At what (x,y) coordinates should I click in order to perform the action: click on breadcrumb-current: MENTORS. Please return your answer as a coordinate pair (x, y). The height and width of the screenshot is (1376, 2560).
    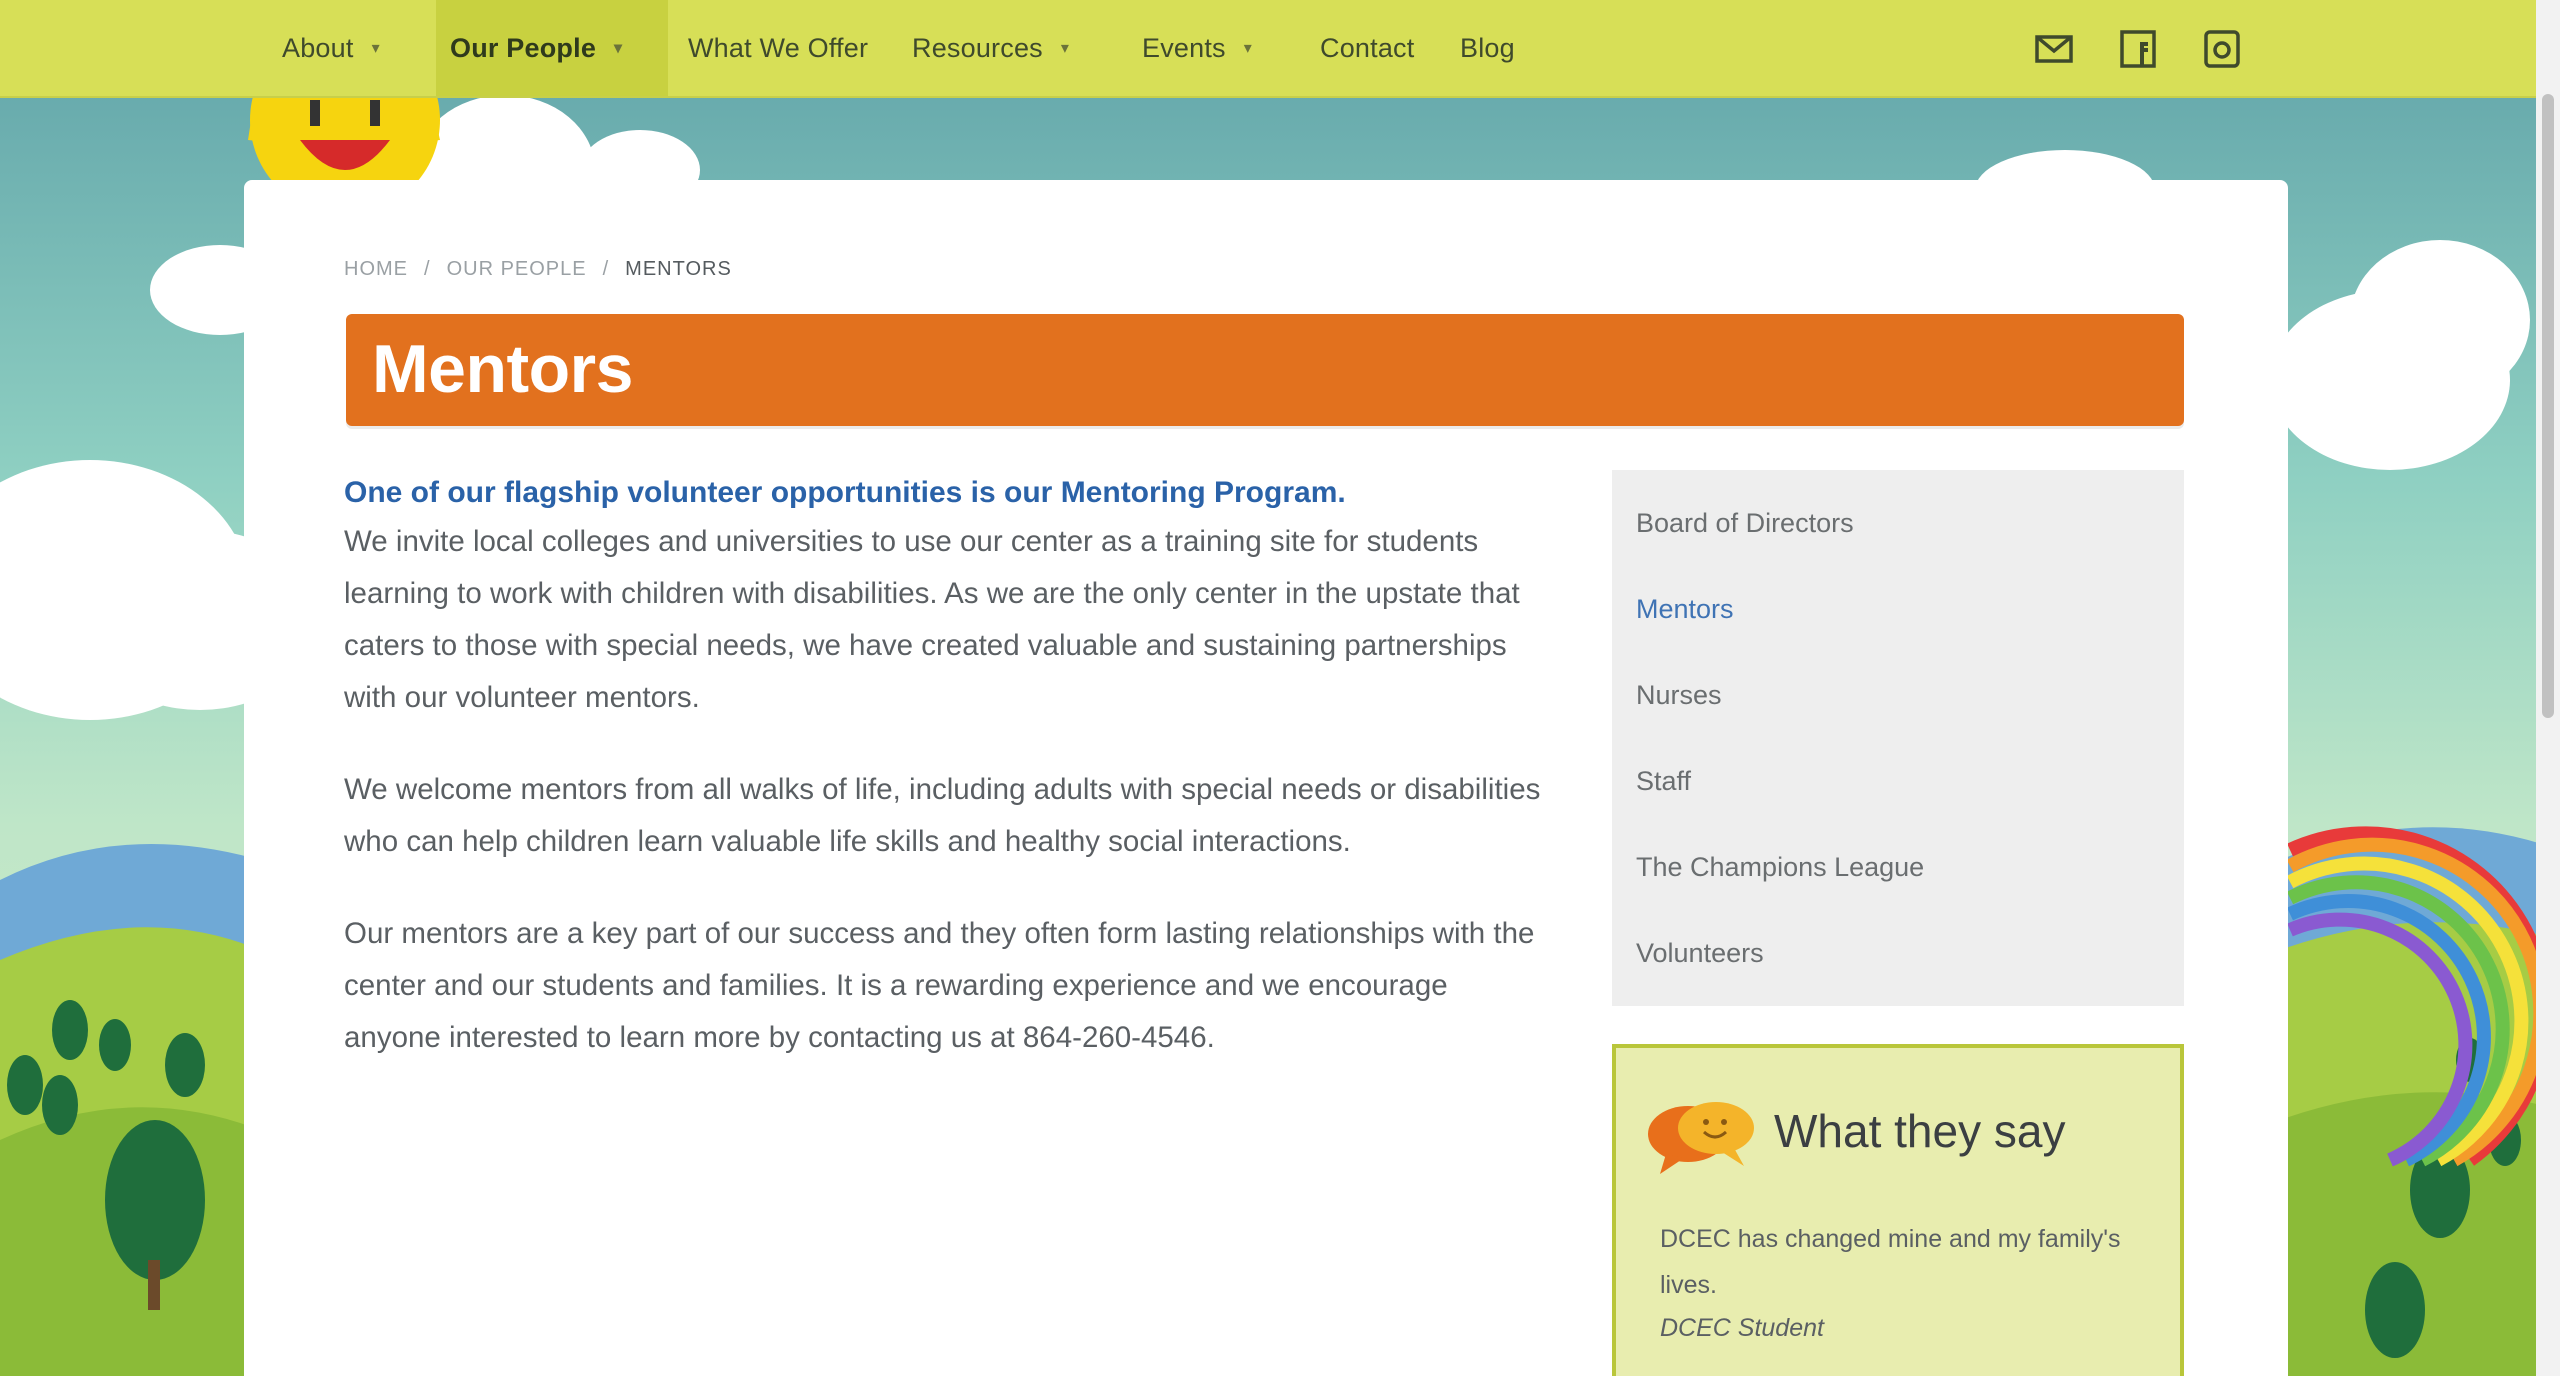
    Looking at the image, I should click on (678, 269).